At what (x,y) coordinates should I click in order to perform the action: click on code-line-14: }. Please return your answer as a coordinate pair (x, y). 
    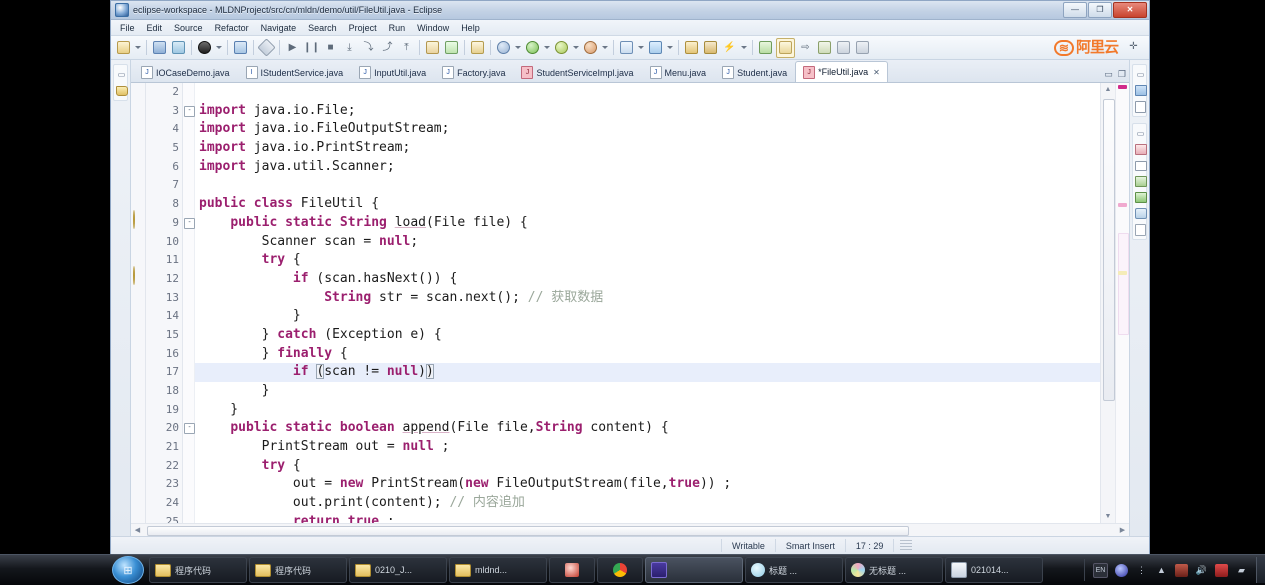
    Looking at the image, I should click on (647, 316).